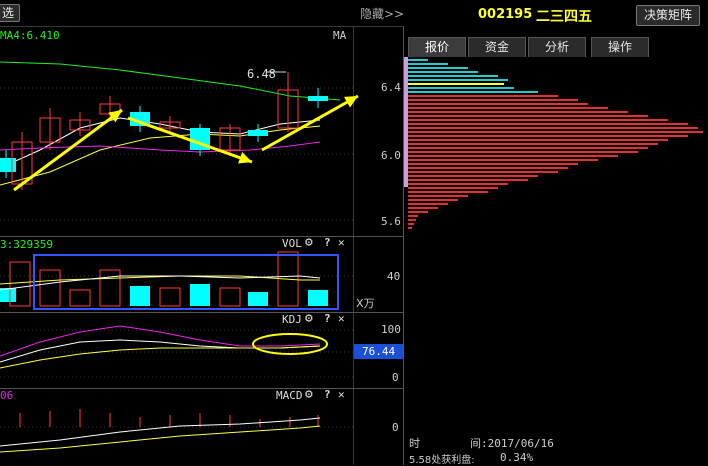 The width and height of the screenshot is (708, 466). I want to click on price-tick: 6.0, so click(391, 155).